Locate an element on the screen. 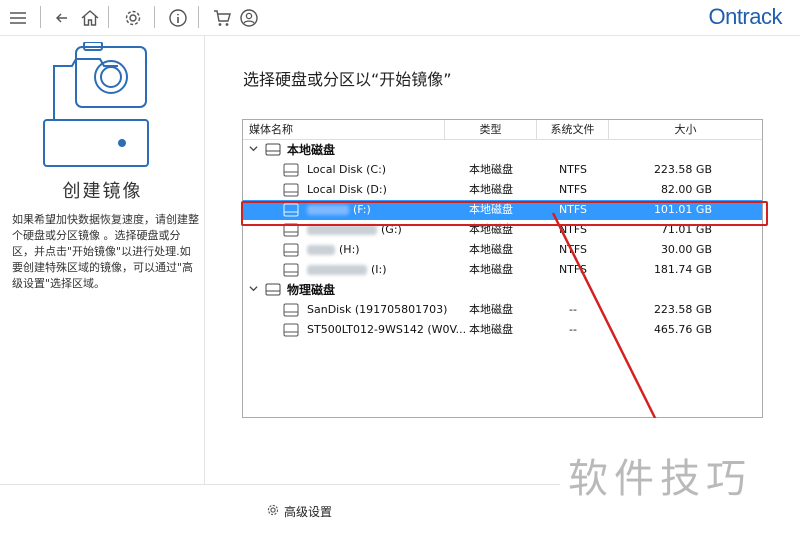 This screenshot has width=800, height=537. table-row: Local Disk (D:) 本地磁盘 NTFS 82.00 GB is located at coordinates (502, 190).